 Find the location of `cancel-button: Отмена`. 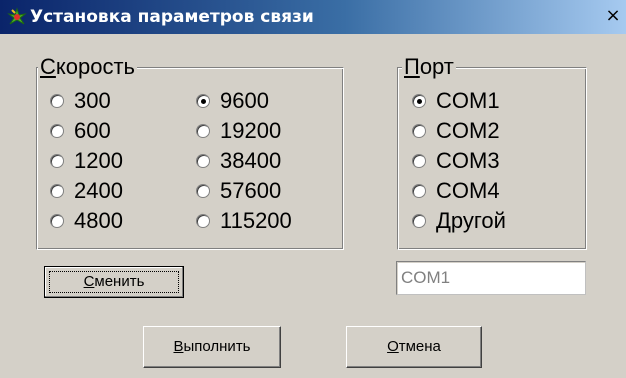

cancel-button: Отмена is located at coordinates (414, 347).